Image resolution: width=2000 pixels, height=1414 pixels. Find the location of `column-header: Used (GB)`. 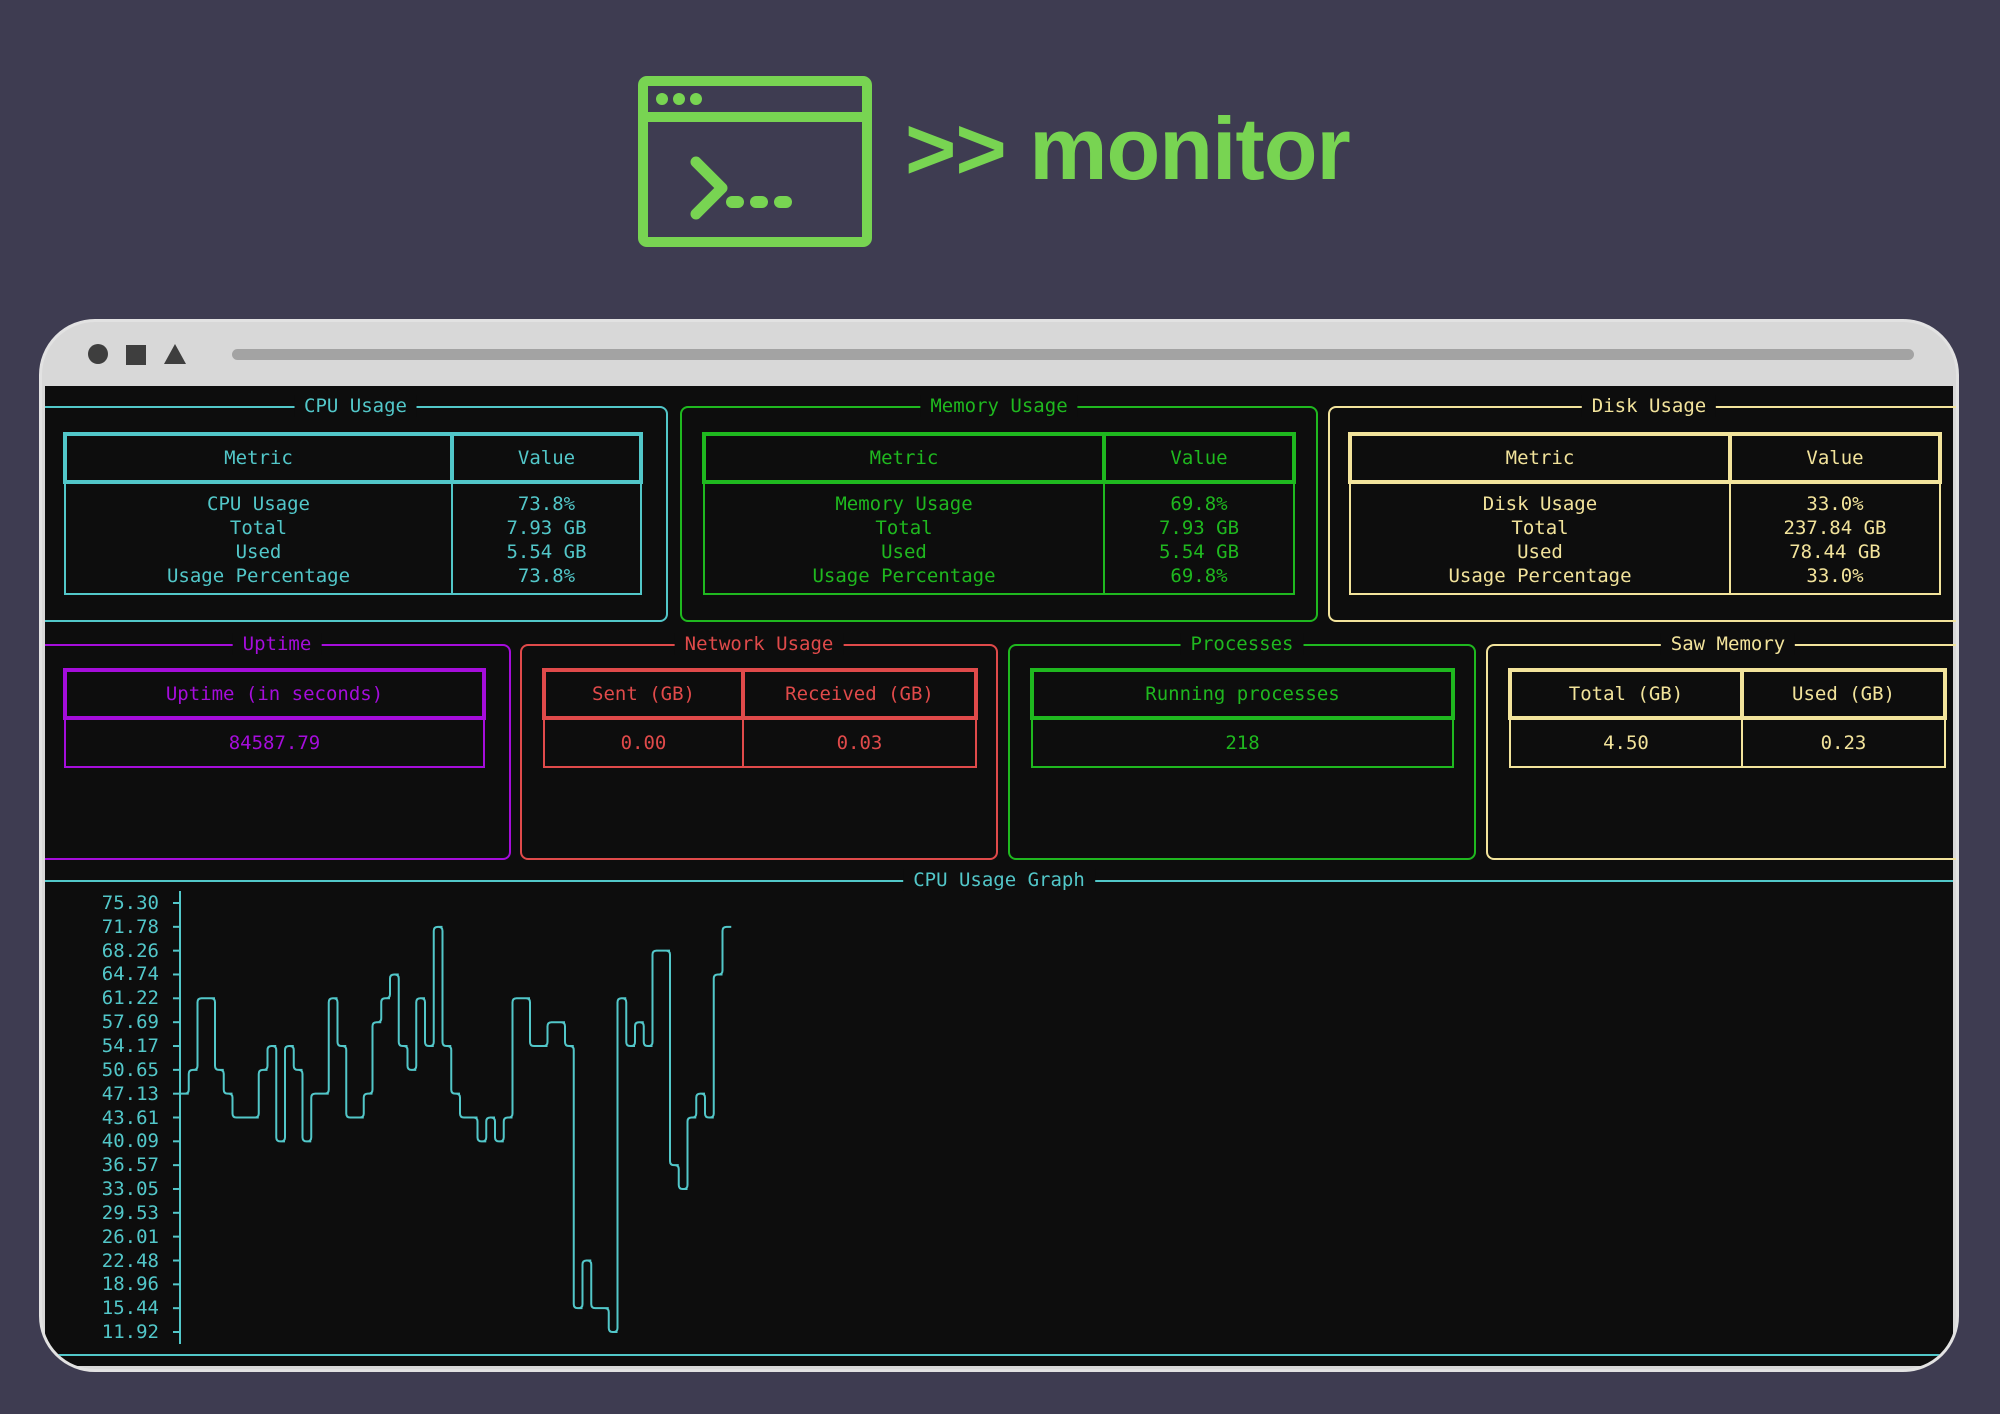

column-header: Used (GB) is located at coordinates (1843, 694).